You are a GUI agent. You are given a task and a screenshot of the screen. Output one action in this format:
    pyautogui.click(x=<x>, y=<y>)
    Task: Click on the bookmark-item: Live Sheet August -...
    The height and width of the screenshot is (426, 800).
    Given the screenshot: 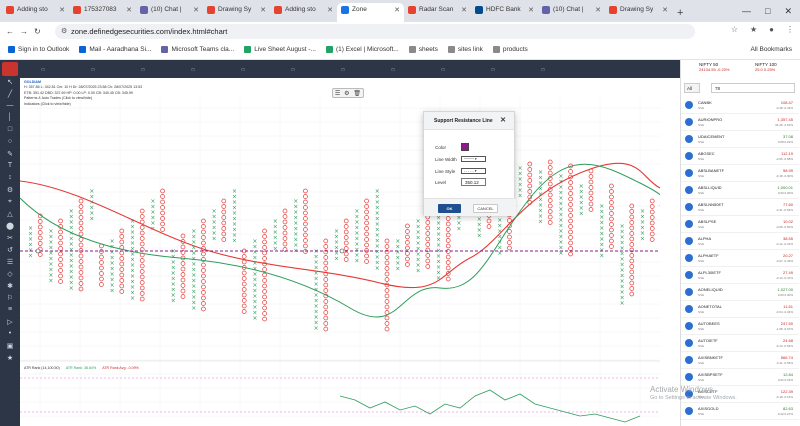 What is the action you would take?
    pyautogui.click(x=280, y=49)
    